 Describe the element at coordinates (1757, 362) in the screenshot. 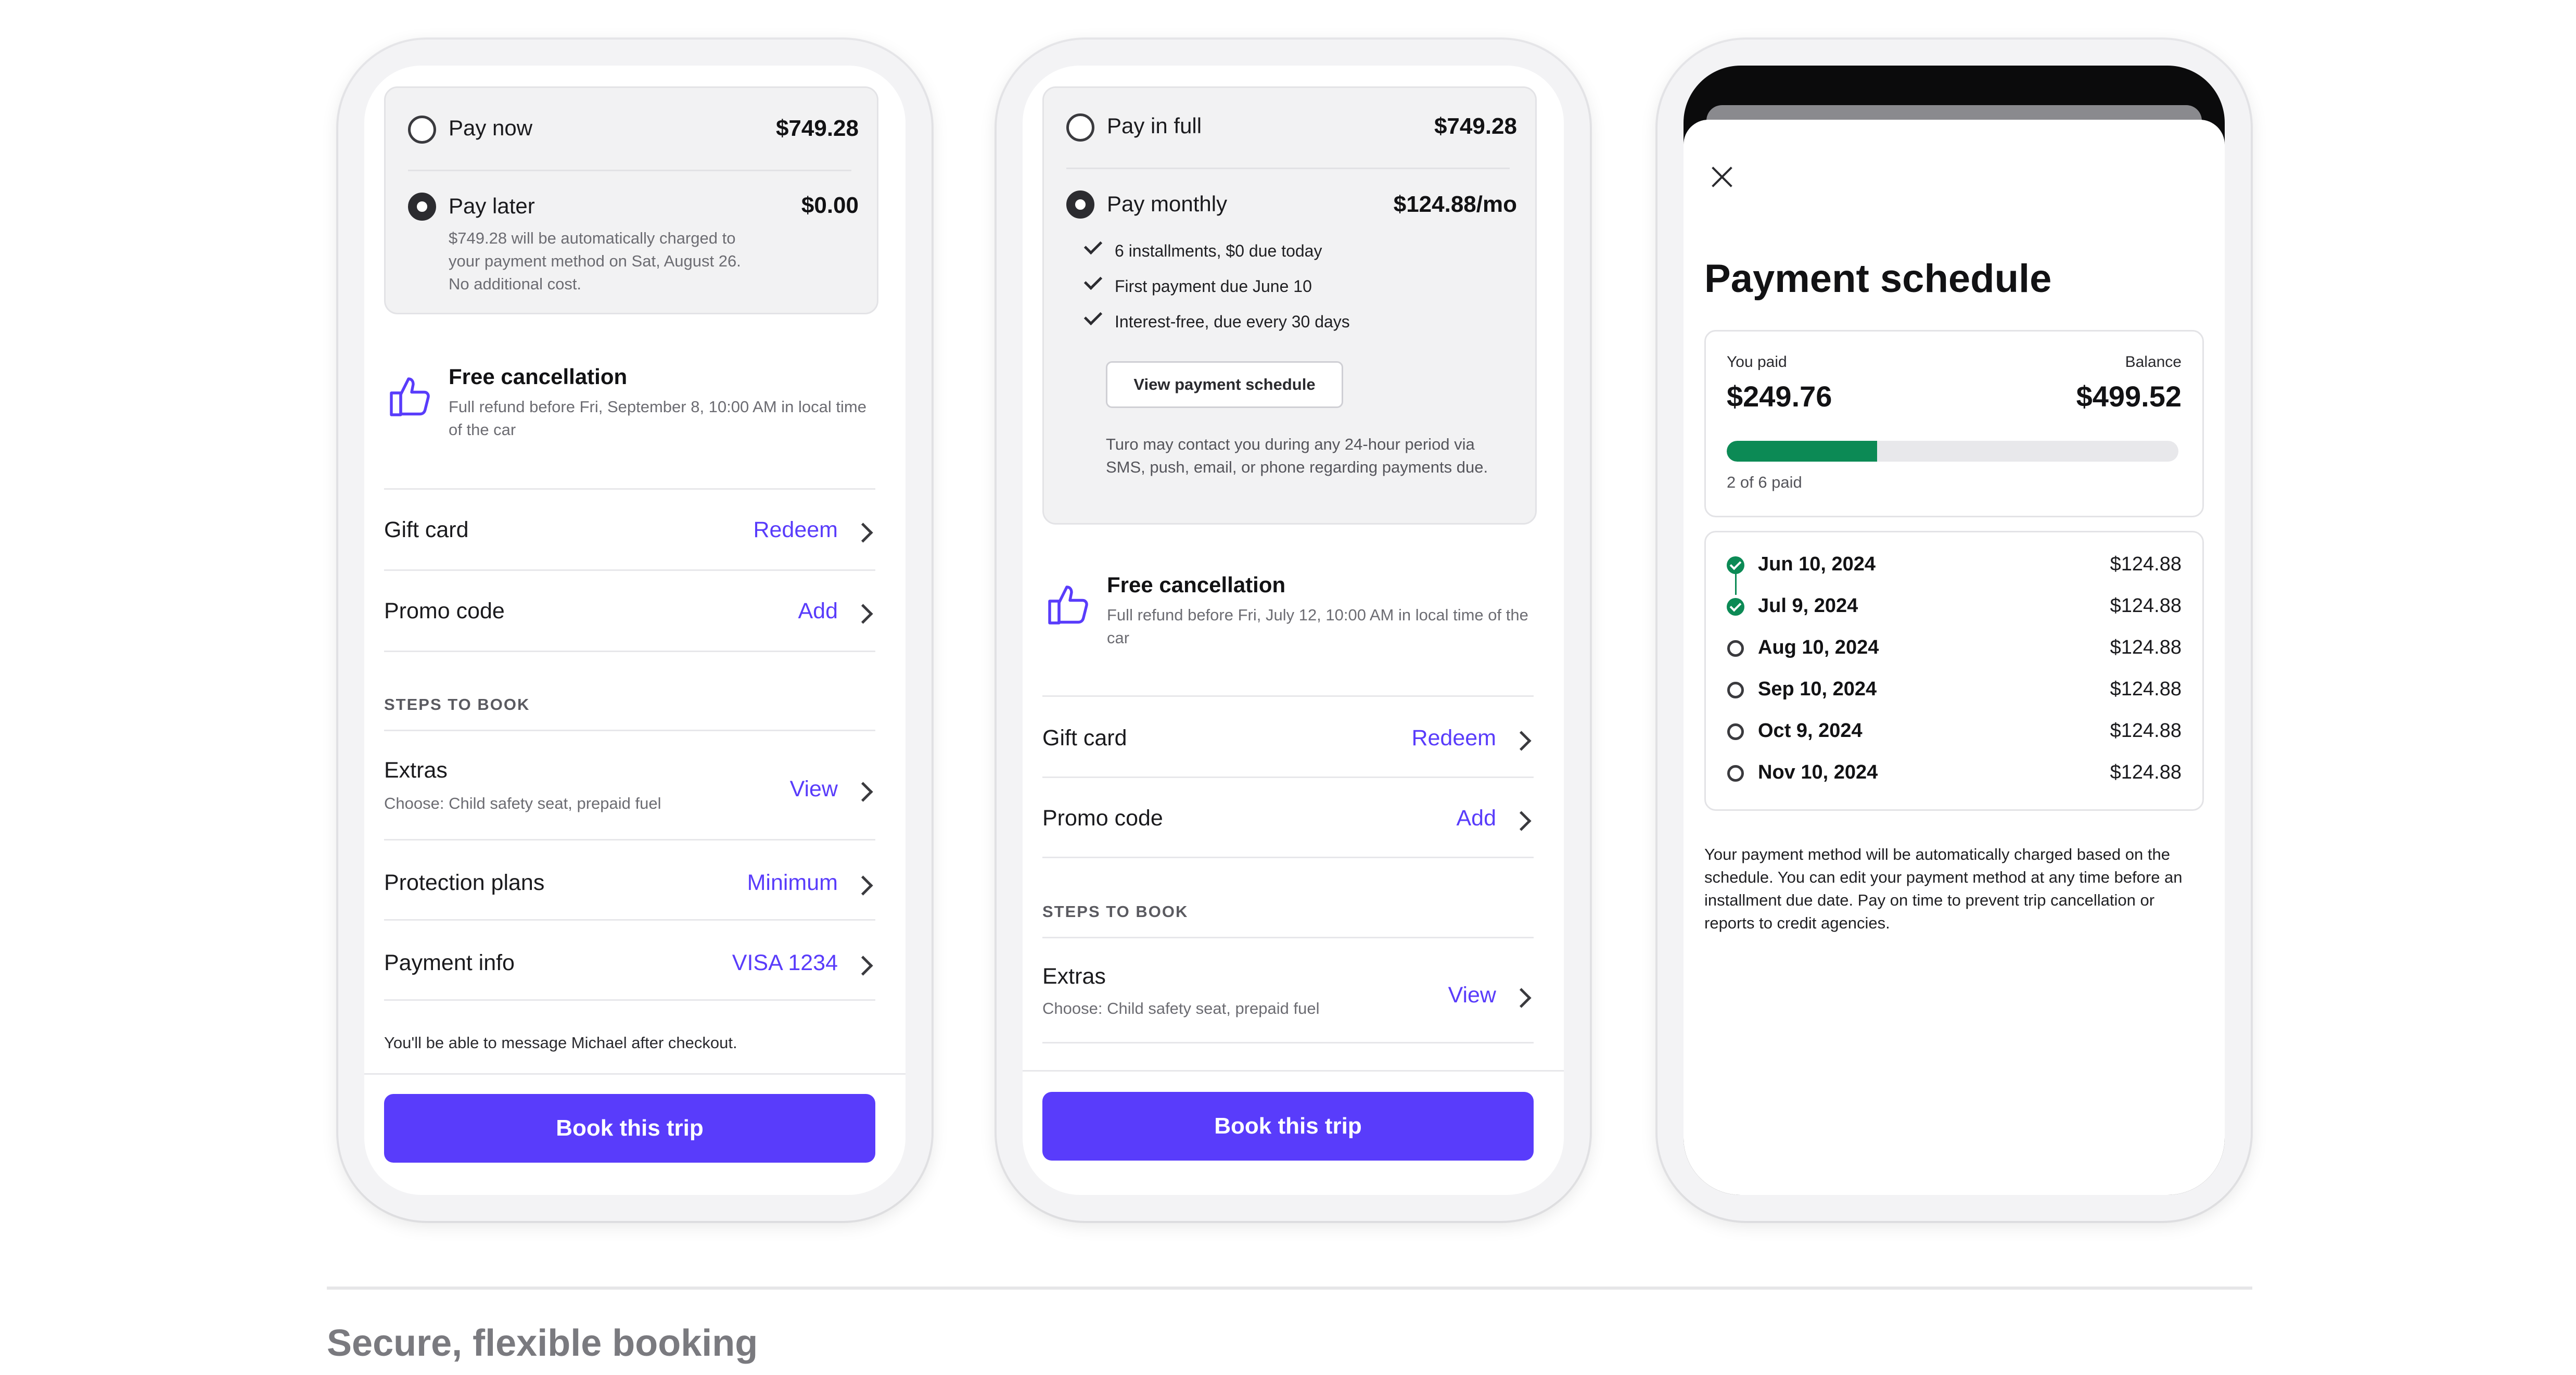

I see `you-paid-label: You paid` at that location.